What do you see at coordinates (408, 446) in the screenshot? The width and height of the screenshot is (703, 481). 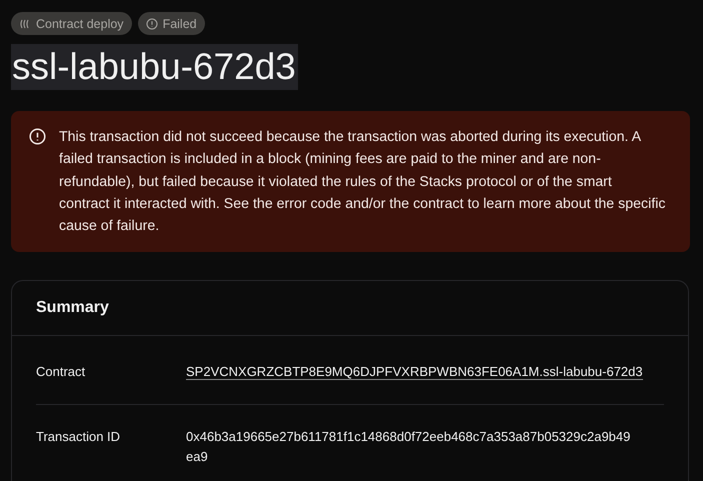 I see `field-value: 0x46b3a19665e27b611781f1c14868d0f72eeb468c7a353a87b05329c2a9b49ea9` at bounding box center [408, 446].